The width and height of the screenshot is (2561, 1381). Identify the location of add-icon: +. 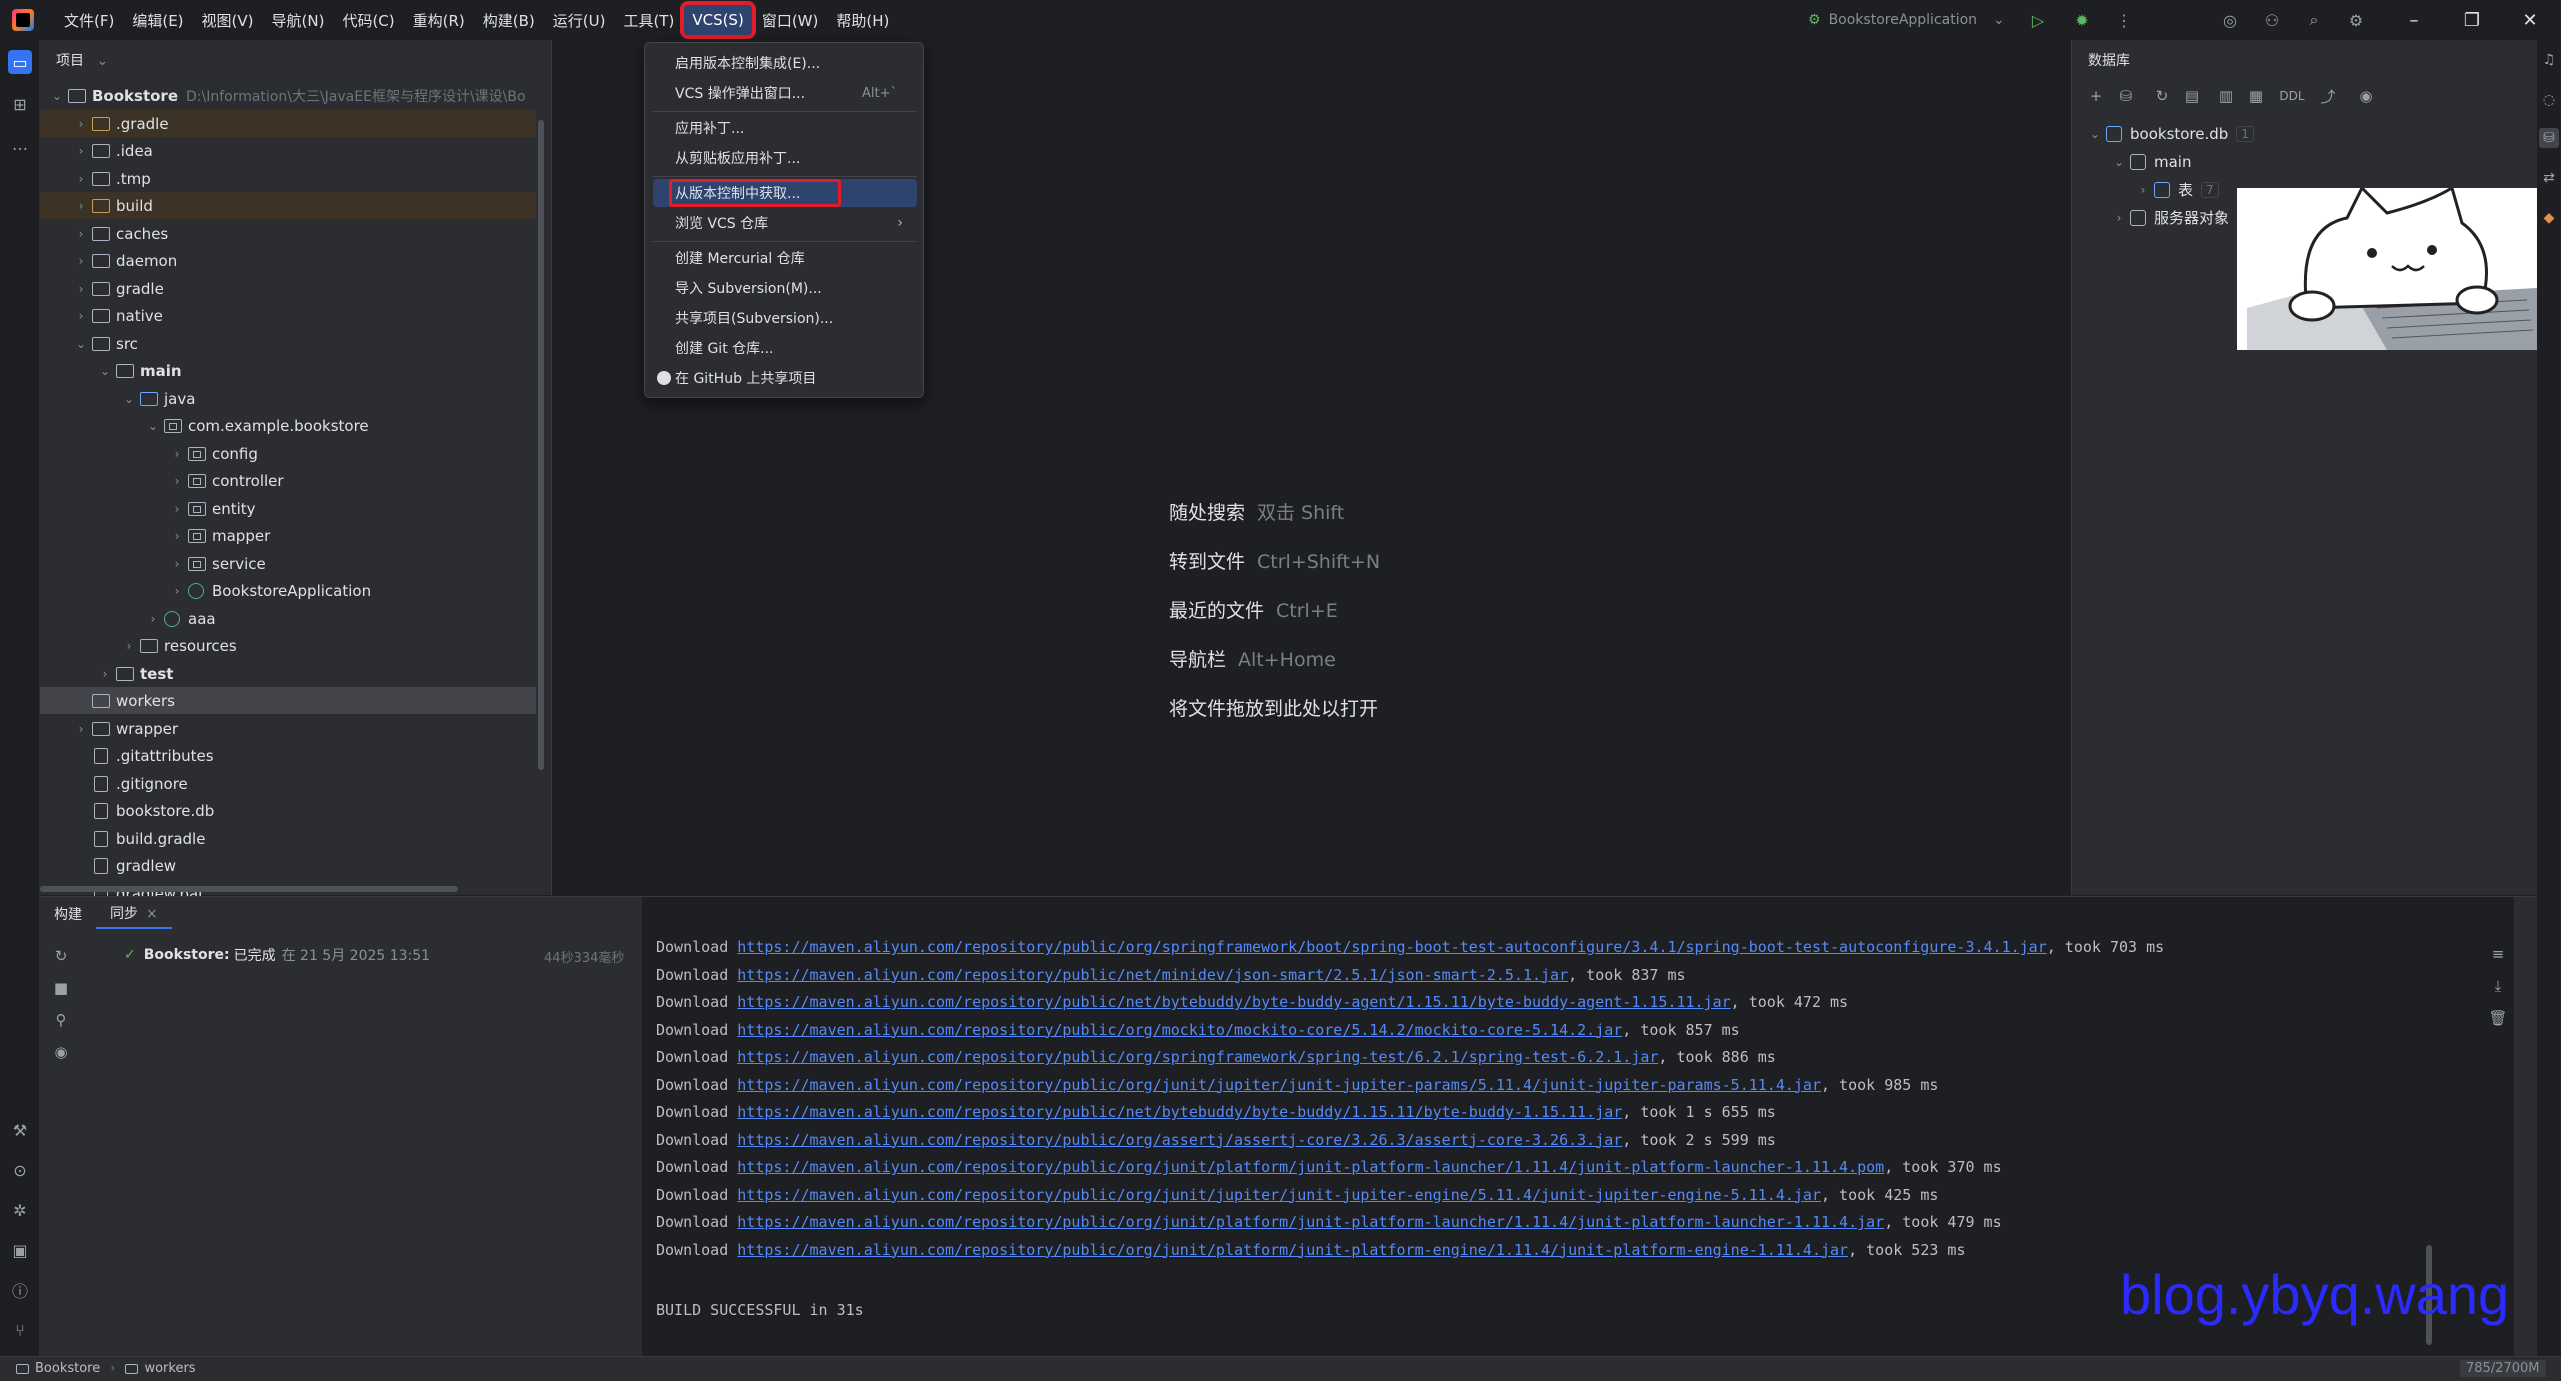
(2096, 96).